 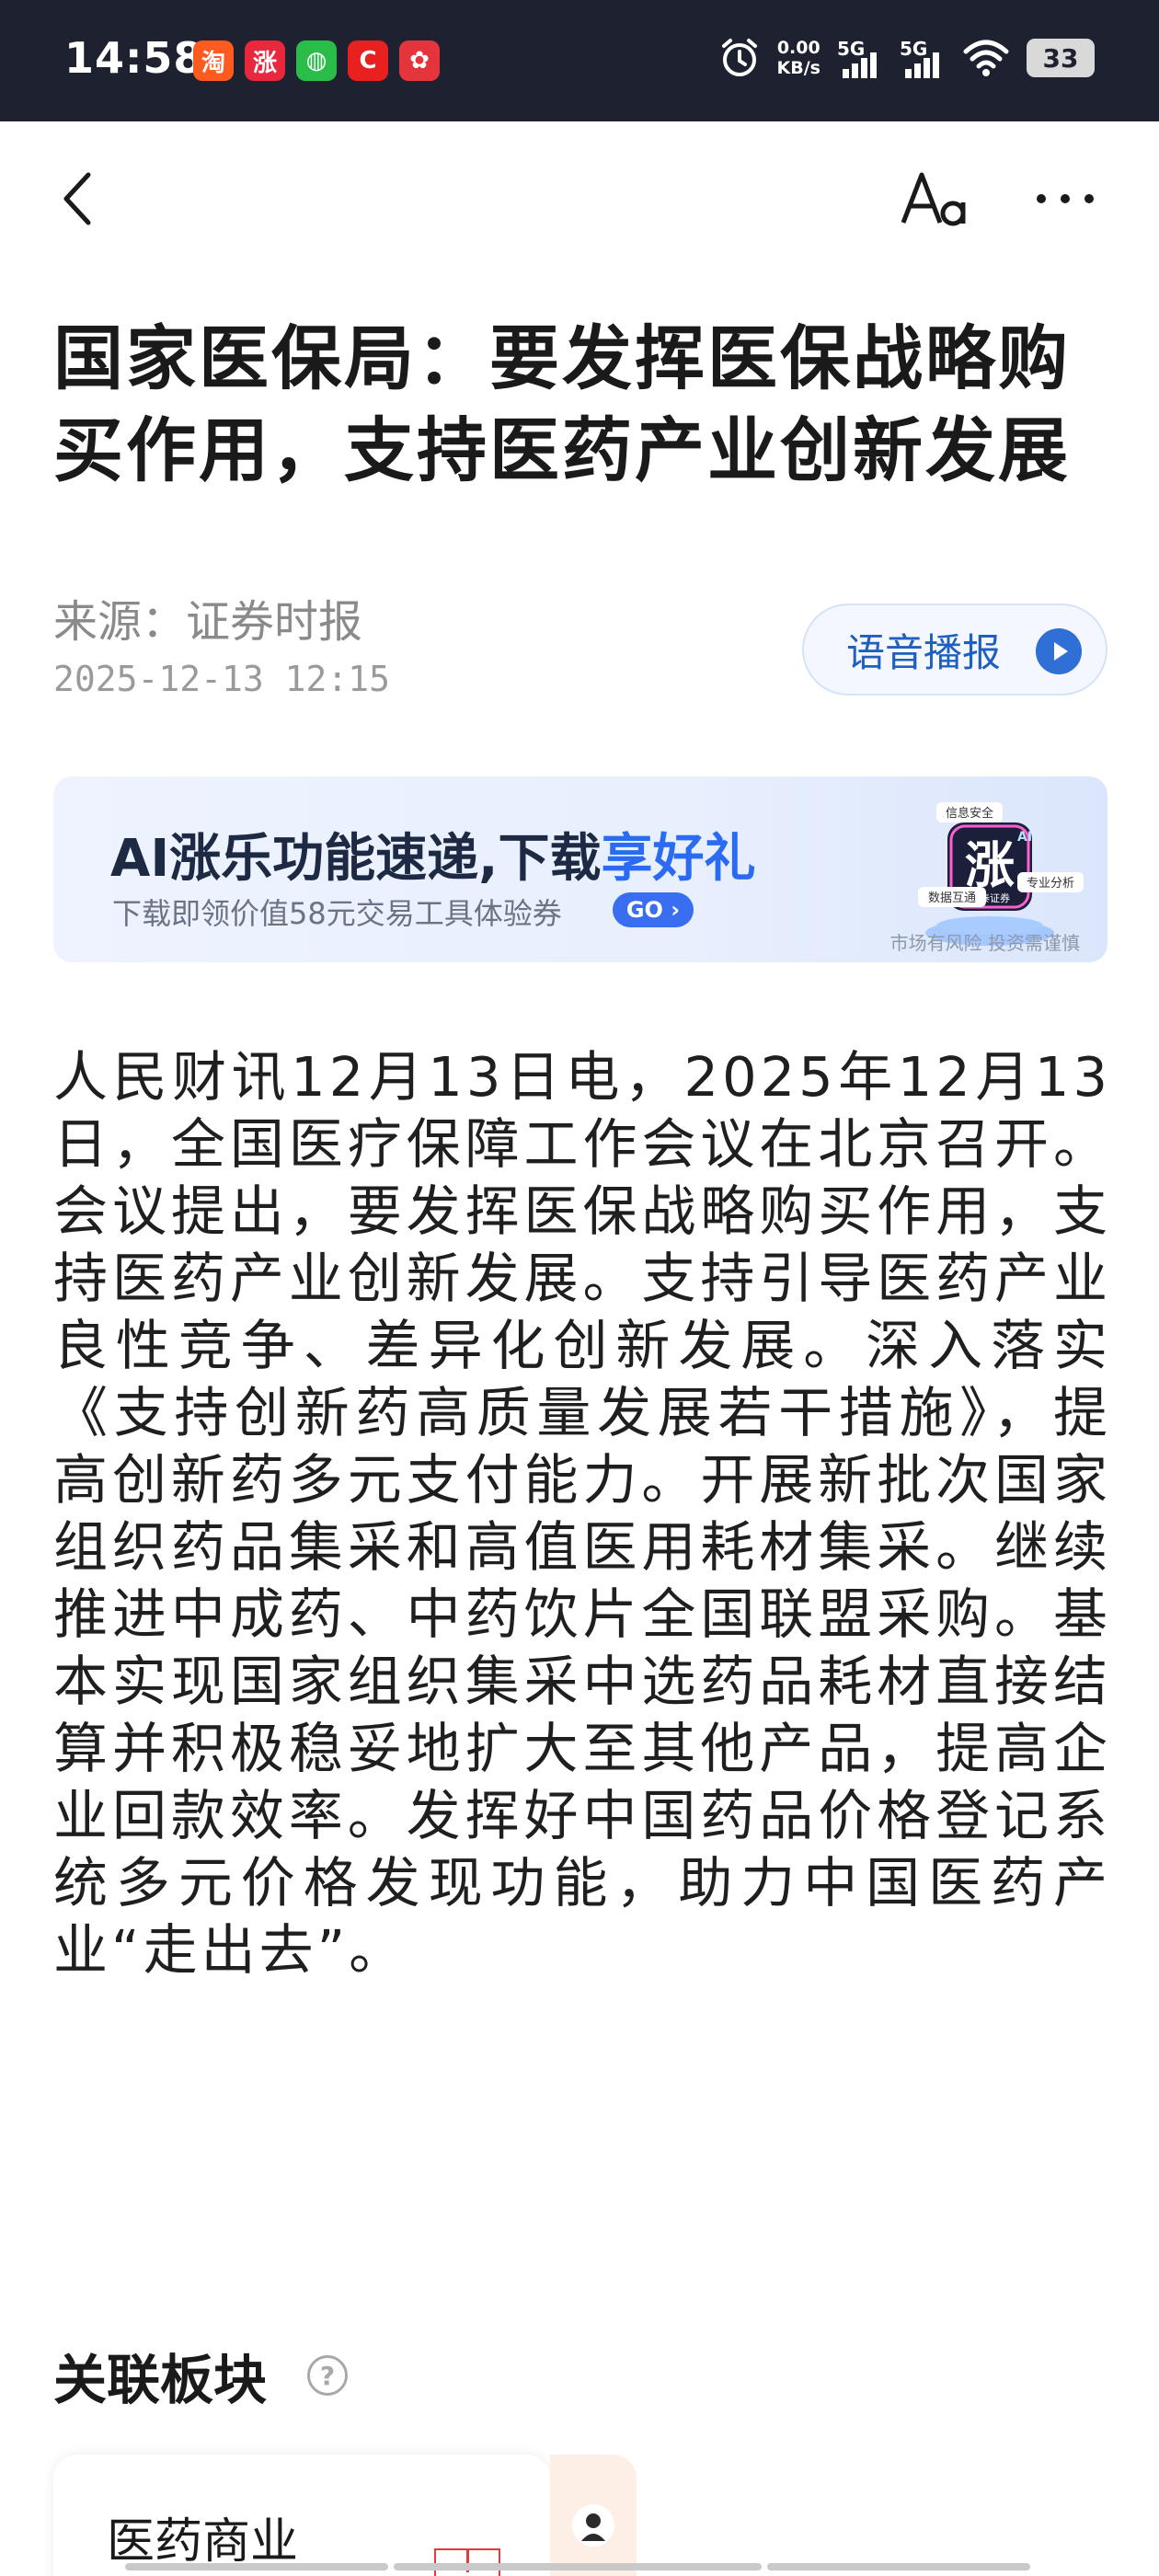 I want to click on article-source: 来源：证券时报, so click(x=208, y=622).